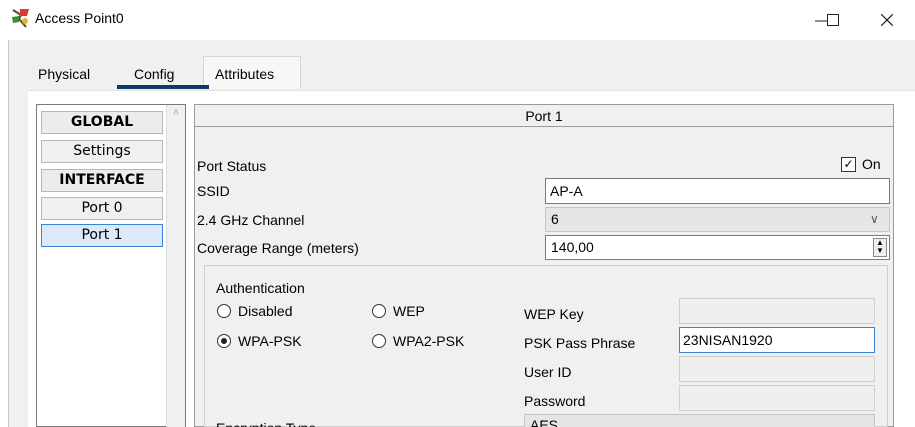 This screenshot has width=915, height=427. What do you see at coordinates (699, 420) in the screenshot?
I see `encryption-type-select: AES` at bounding box center [699, 420].